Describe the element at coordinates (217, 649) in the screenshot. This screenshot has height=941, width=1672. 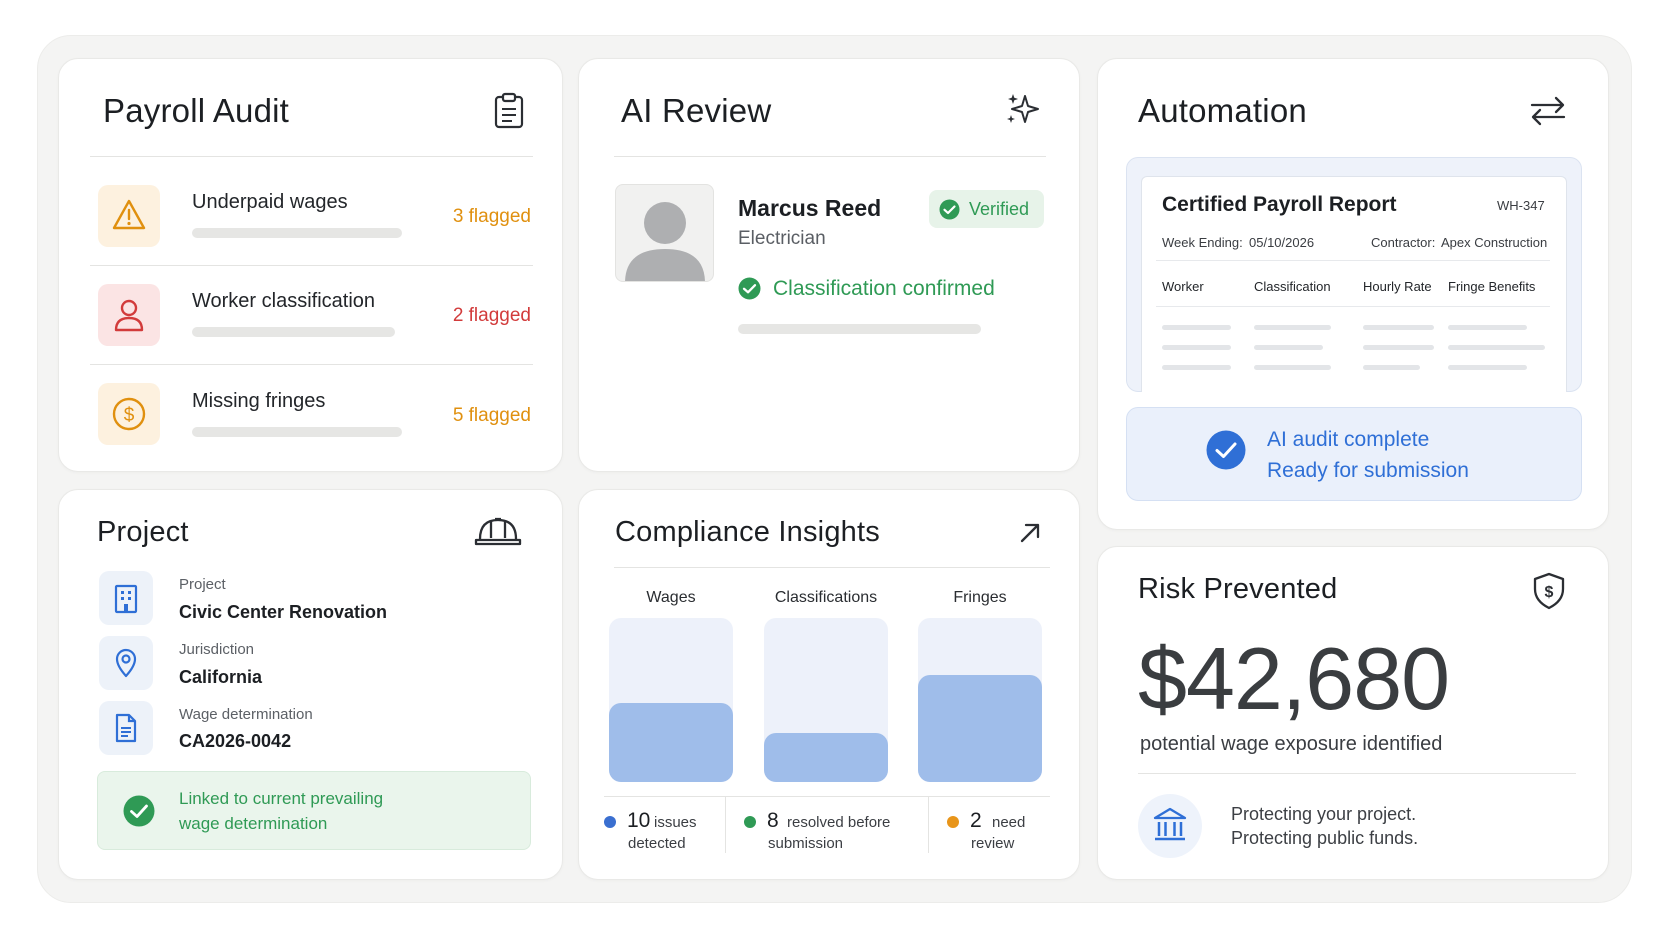
I see `project-field-label: Jurisdiction` at that location.